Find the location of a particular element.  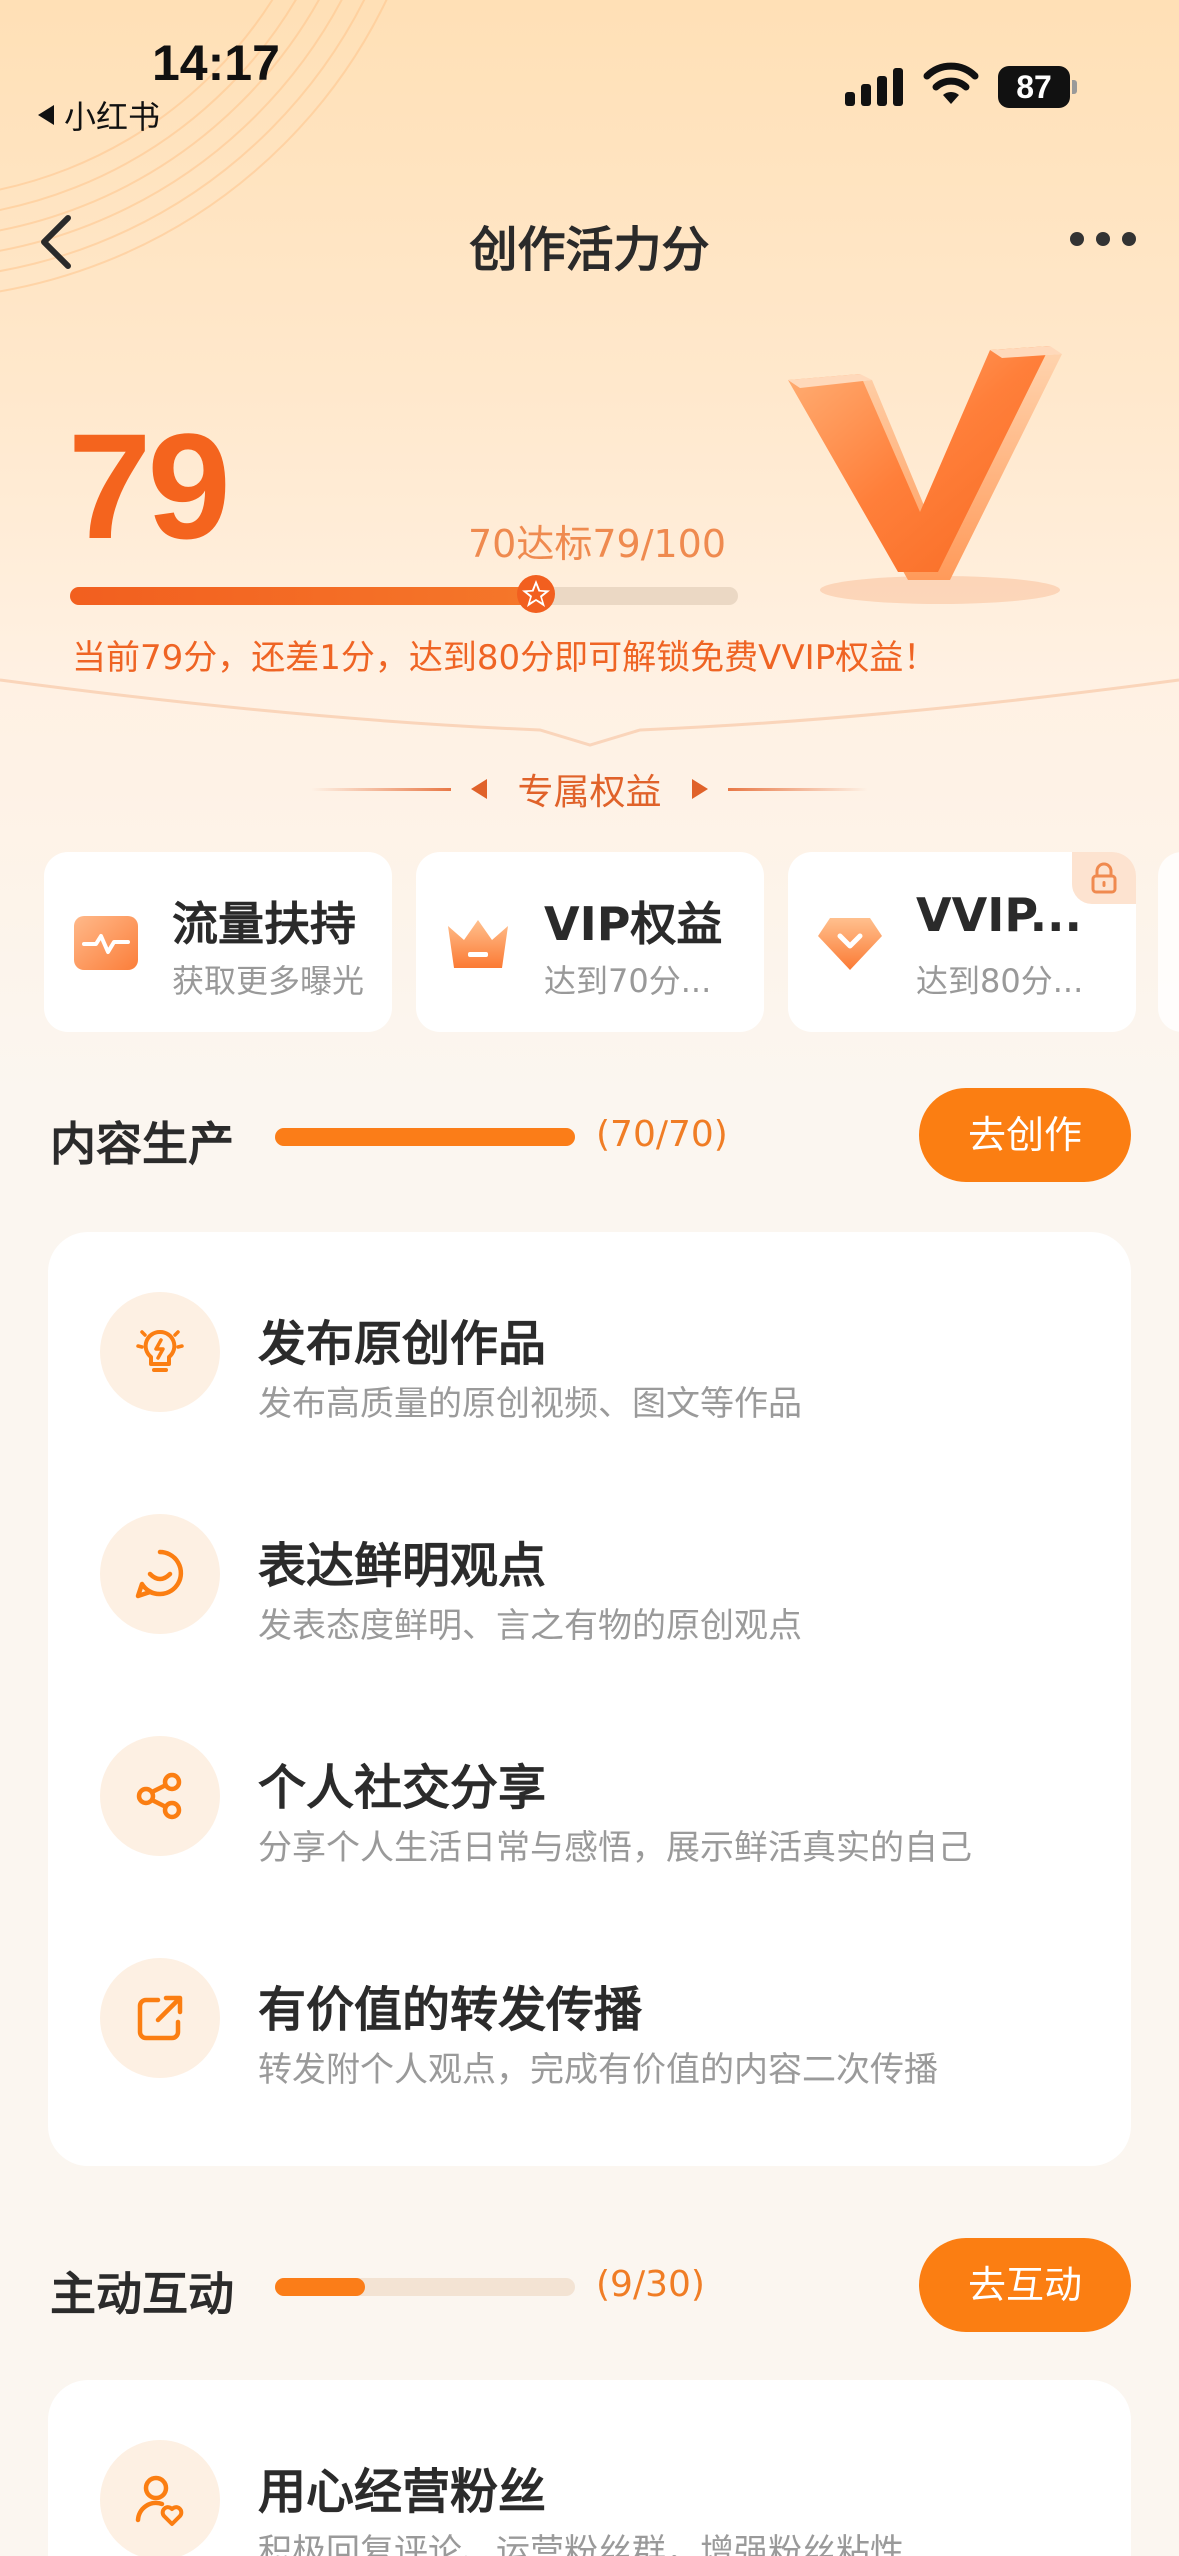

section-header-content: 内容生产 (70/70) 去创作 is located at coordinates (589, 1135).